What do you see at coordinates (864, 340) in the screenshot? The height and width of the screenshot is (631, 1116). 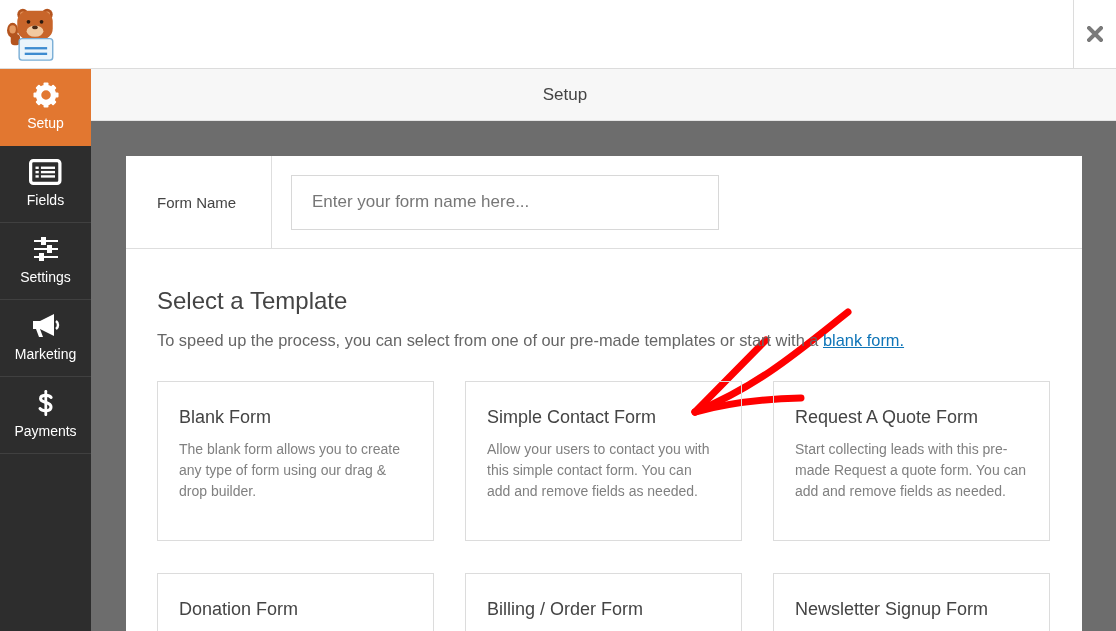 I see `blank-form-link: blank form.` at bounding box center [864, 340].